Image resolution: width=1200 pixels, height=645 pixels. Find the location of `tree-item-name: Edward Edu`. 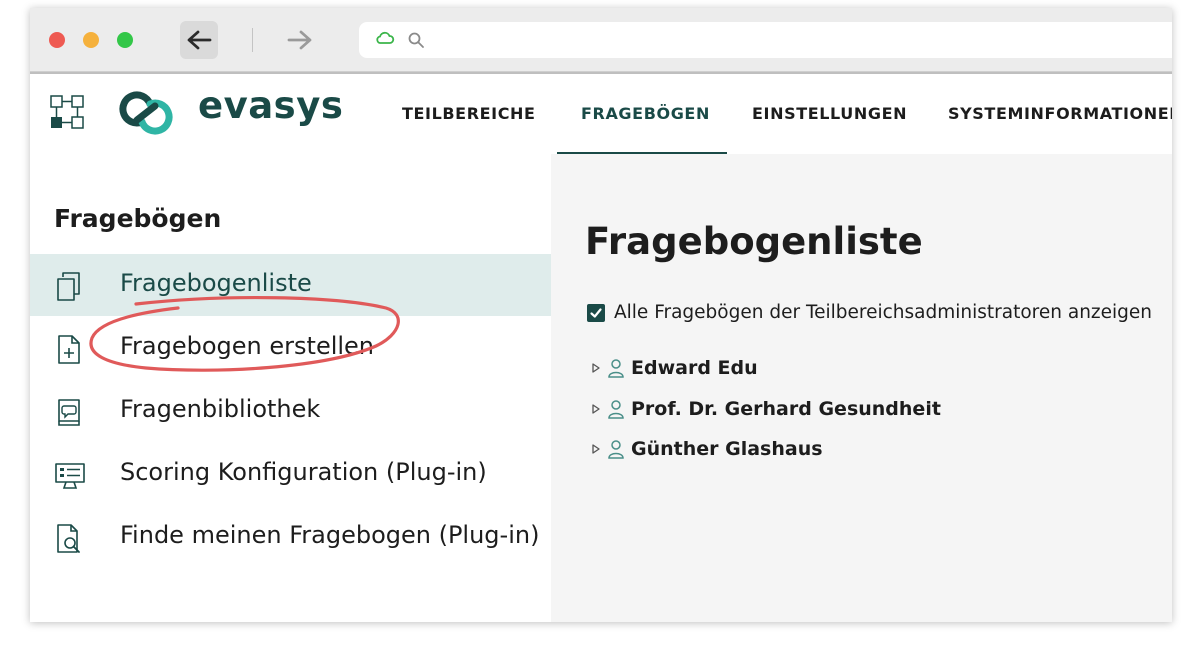

tree-item-name: Edward Edu is located at coordinates (694, 368).